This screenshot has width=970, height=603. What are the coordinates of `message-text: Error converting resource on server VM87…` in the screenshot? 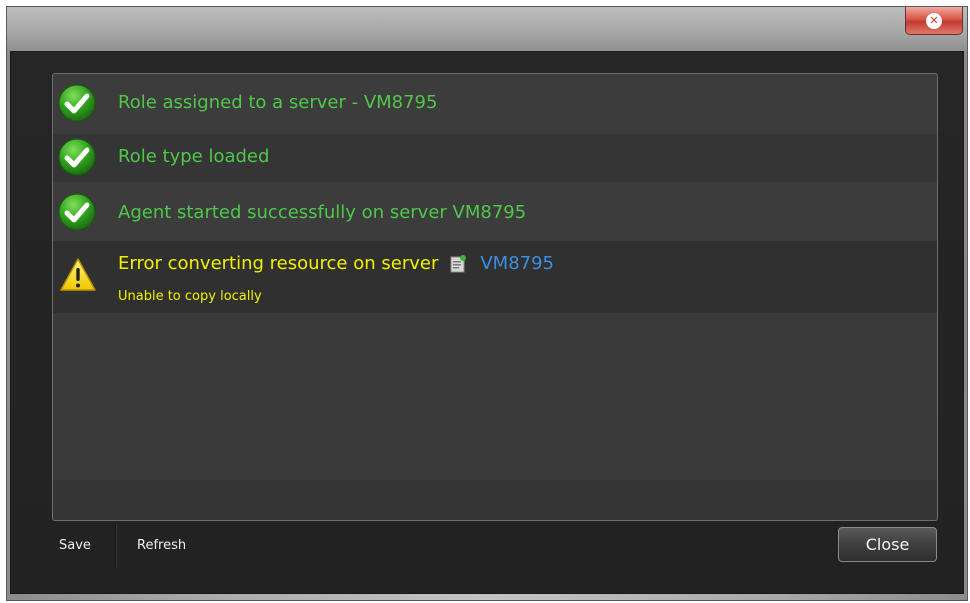 It's located at (336, 263).